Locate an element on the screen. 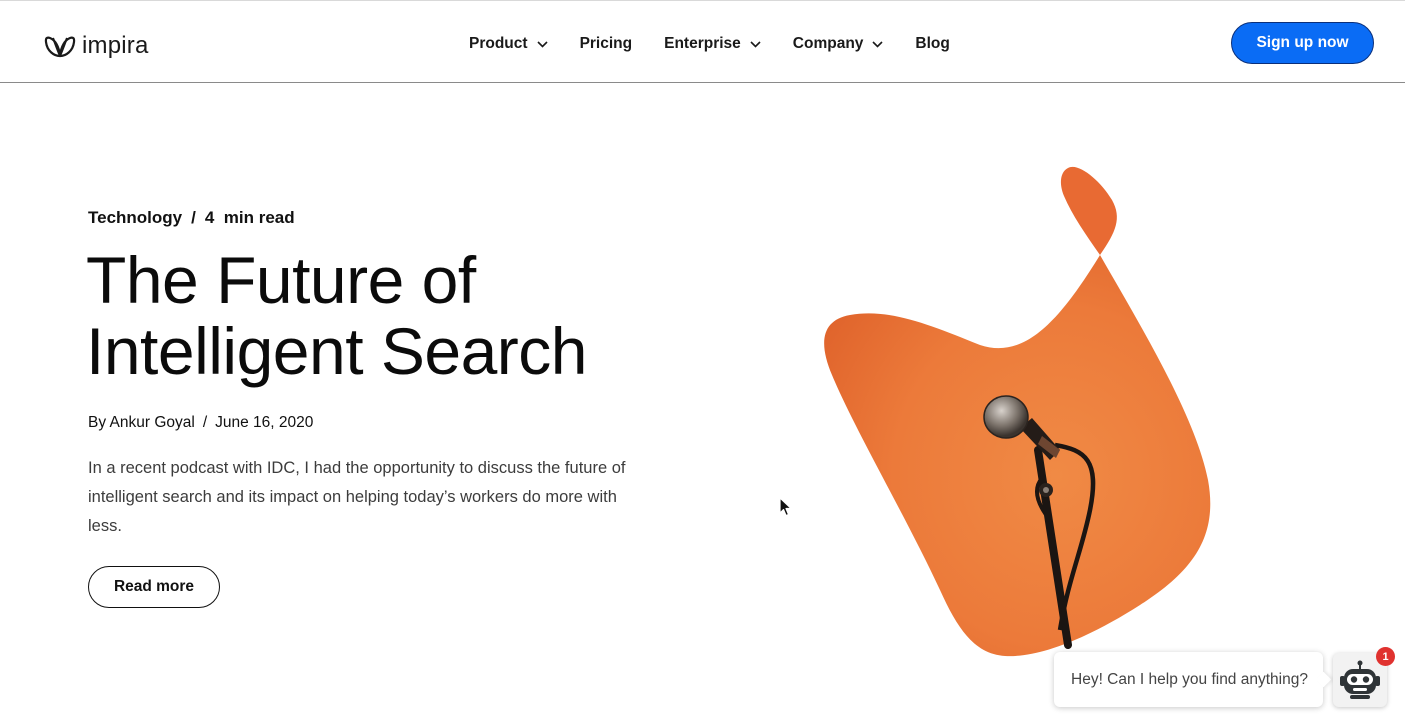 This screenshot has height=715, width=1405. nav-company-label: Company is located at coordinates (828, 43).